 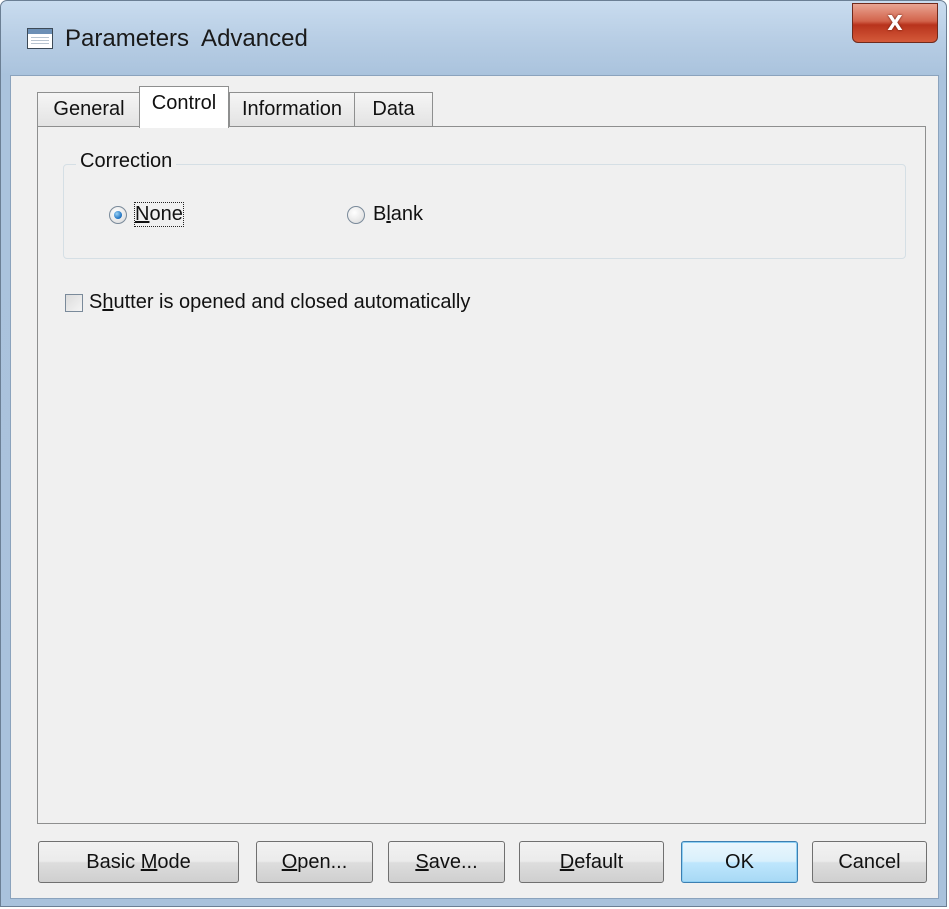 I want to click on basic-mode-button-label: Basic Mode, so click(x=138, y=861).